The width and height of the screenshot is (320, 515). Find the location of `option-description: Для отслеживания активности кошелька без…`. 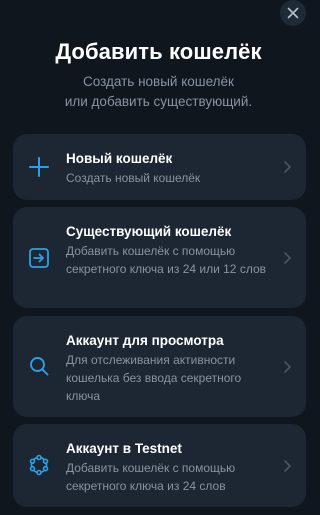

option-description: Для отслеживания активности кошелька без… is located at coordinates (154, 378).